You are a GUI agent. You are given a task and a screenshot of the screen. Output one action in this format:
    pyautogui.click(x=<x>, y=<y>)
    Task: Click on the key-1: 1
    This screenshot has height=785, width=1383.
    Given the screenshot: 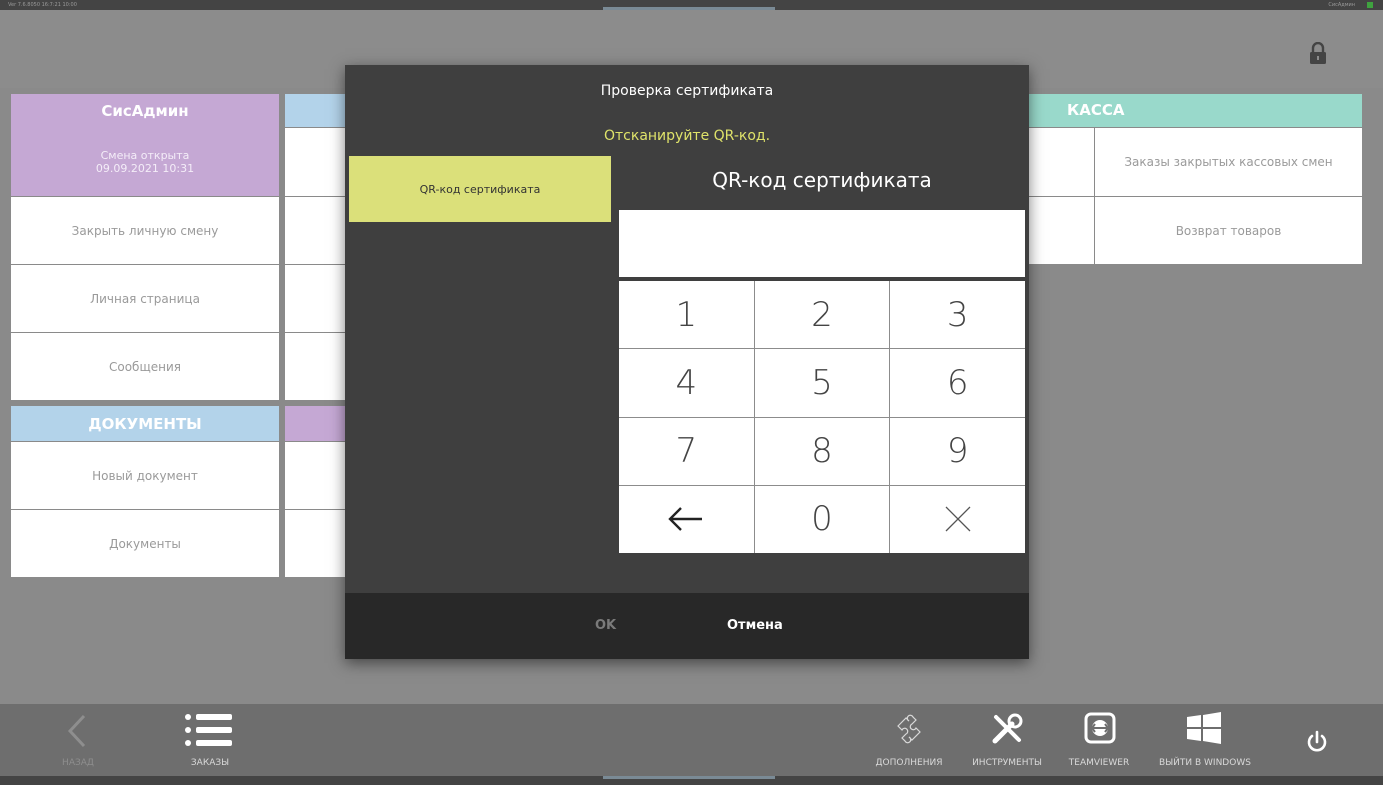 What is the action you would take?
    pyautogui.click(x=686, y=315)
    